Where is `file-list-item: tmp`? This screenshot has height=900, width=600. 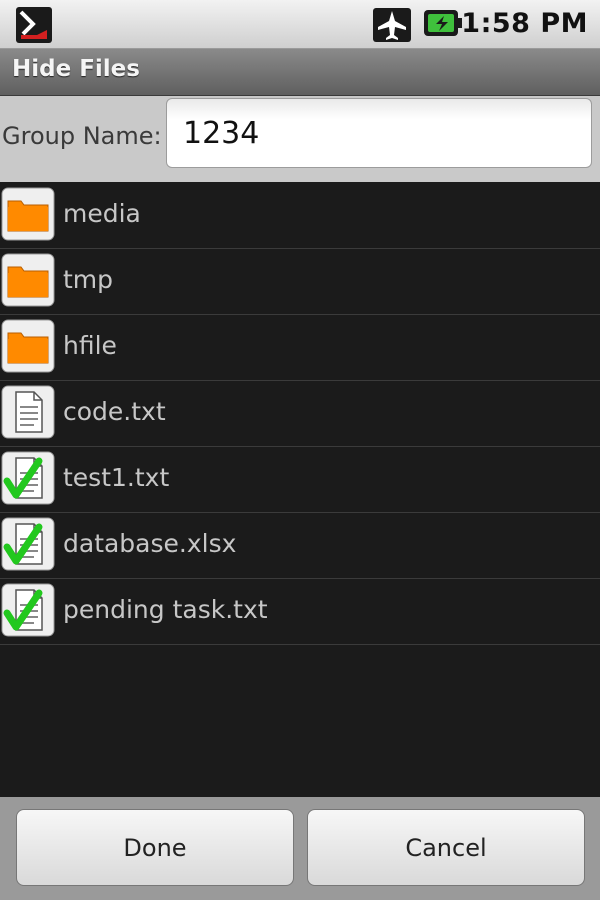
file-list-item: tmp is located at coordinates (300, 282).